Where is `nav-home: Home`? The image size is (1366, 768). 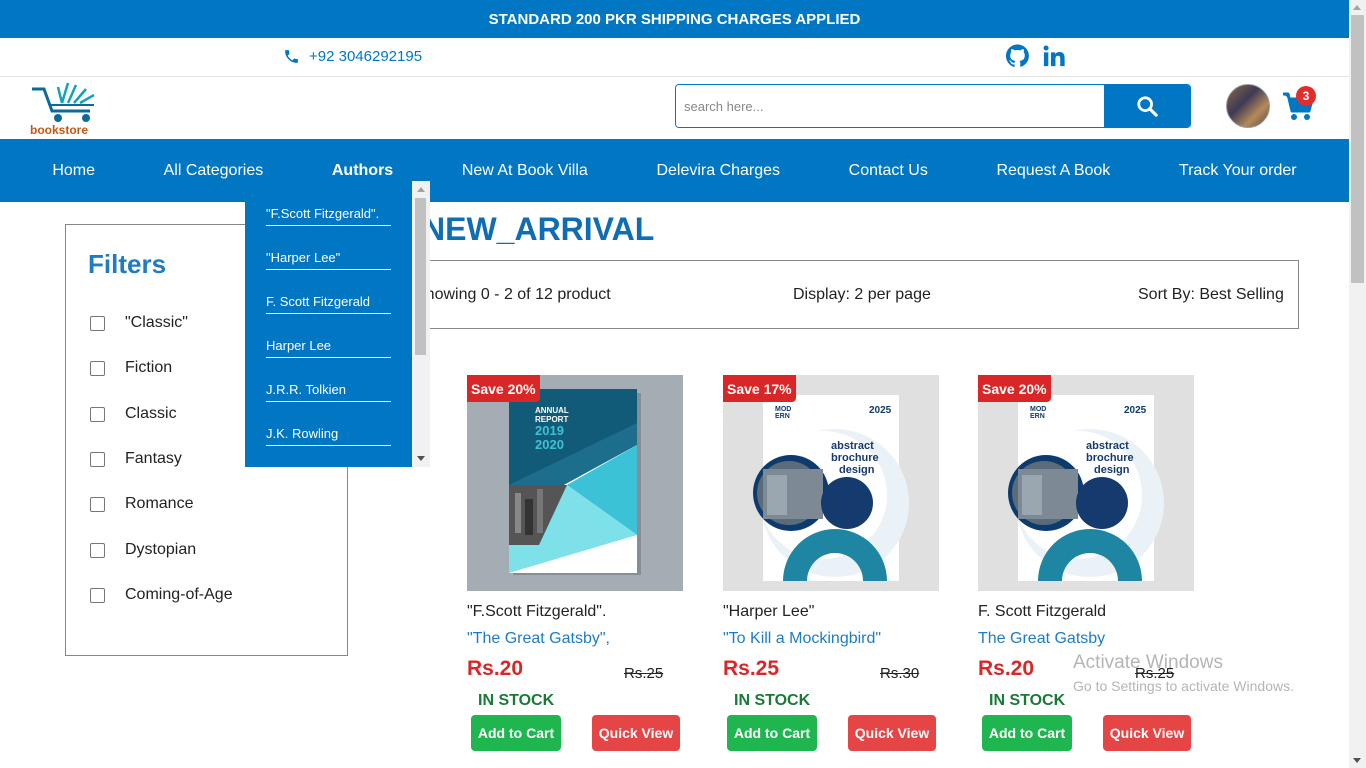 nav-home: Home is located at coordinates (73, 171).